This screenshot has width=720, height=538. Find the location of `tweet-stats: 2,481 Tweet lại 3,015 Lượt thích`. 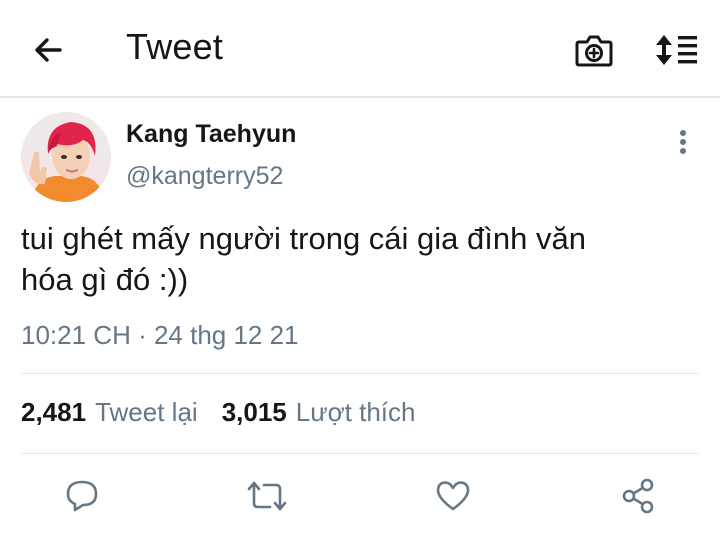

tweet-stats: 2,481 Tweet lại 3,015 Lượt thích is located at coordinates (218, 412).